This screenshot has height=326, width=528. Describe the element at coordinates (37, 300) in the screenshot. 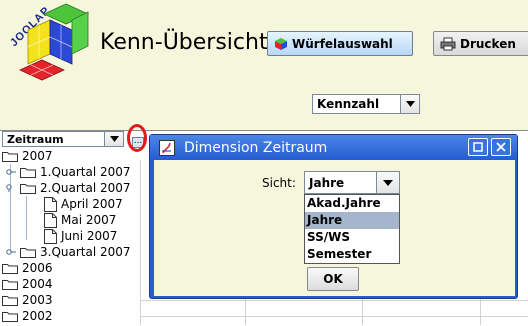

I see `tree-item-label: 2003` at that location.